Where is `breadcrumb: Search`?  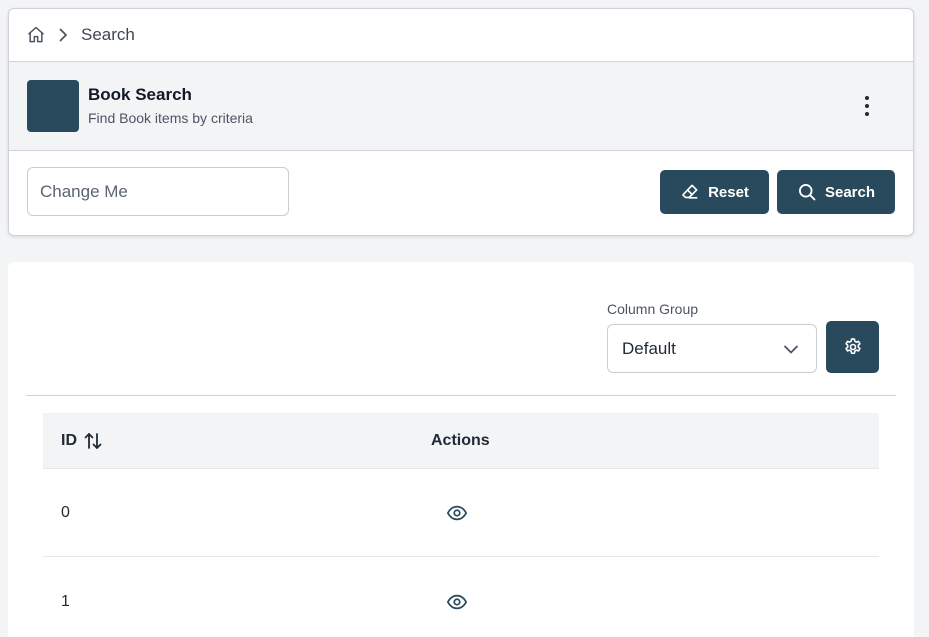
breadcrumb: Search is located at coordinates (461, 35).